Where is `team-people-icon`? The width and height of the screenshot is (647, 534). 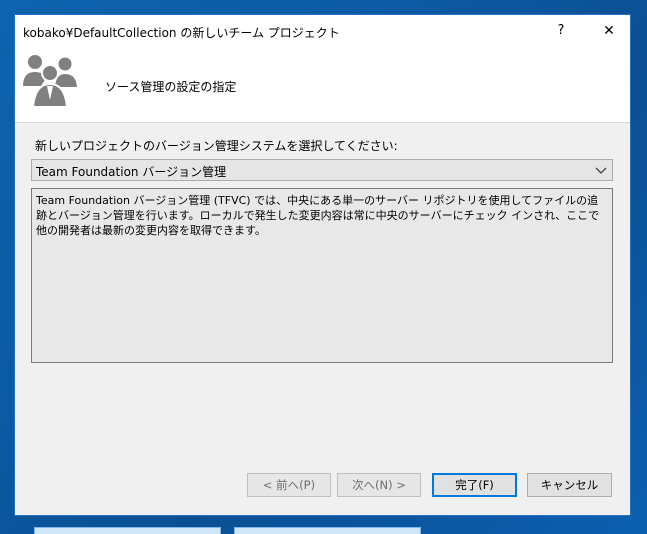
team-people-icon is located at coordinates (50, 81).